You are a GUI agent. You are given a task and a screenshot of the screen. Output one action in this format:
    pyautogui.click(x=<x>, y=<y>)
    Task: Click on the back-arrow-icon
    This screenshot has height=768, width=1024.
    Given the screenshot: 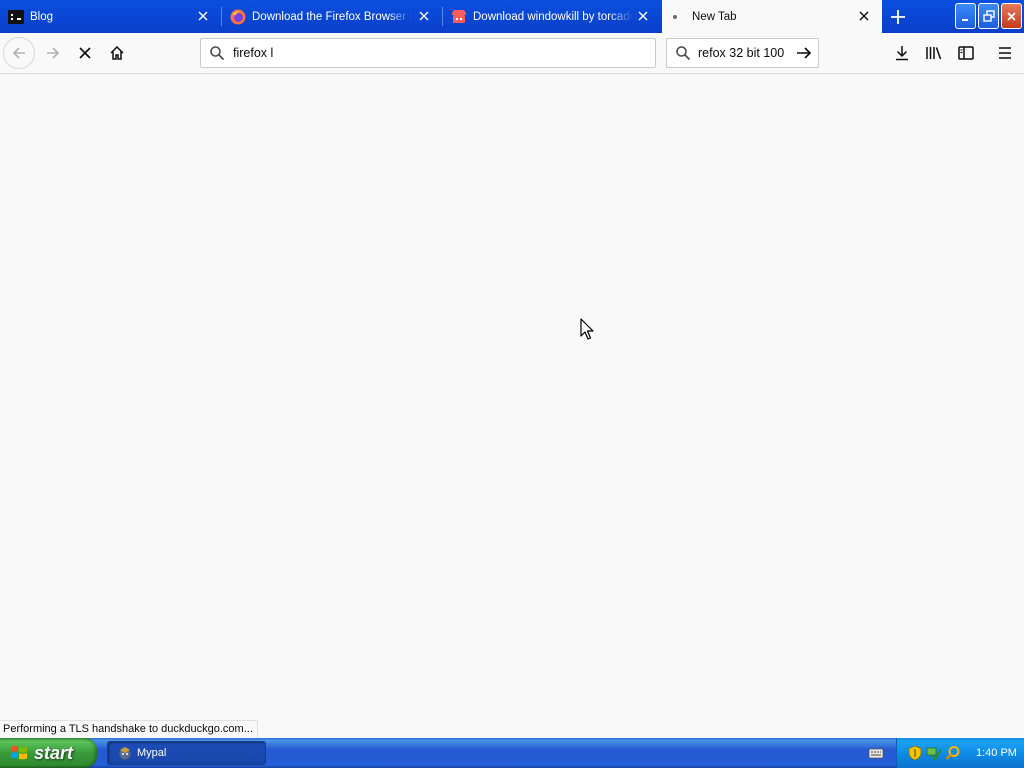 What is the action you would take?
    pyautogui.click(x=18, y=53)
    